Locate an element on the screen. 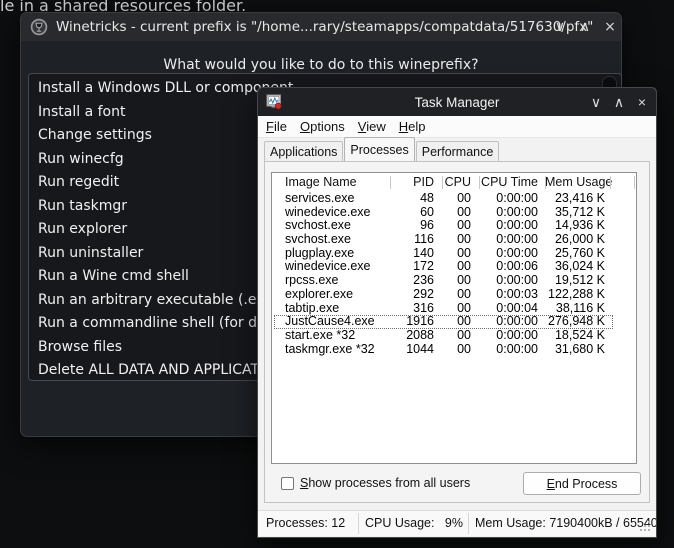 Image resolution: width=674 pixels, height=548 pixels. process-table-header: Image Name PID CPU CPU Time Mem Usage is located at coordinates (454, 182).